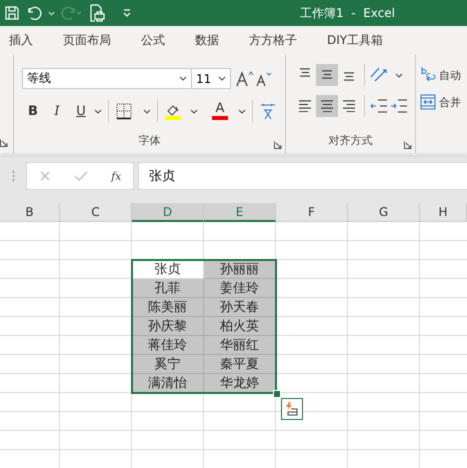 The height and width of the screenshot is (468, 467). Describe the element at coordinates (240, 326) in the screenshot. I see `table-cell: 柏火英` at that location.